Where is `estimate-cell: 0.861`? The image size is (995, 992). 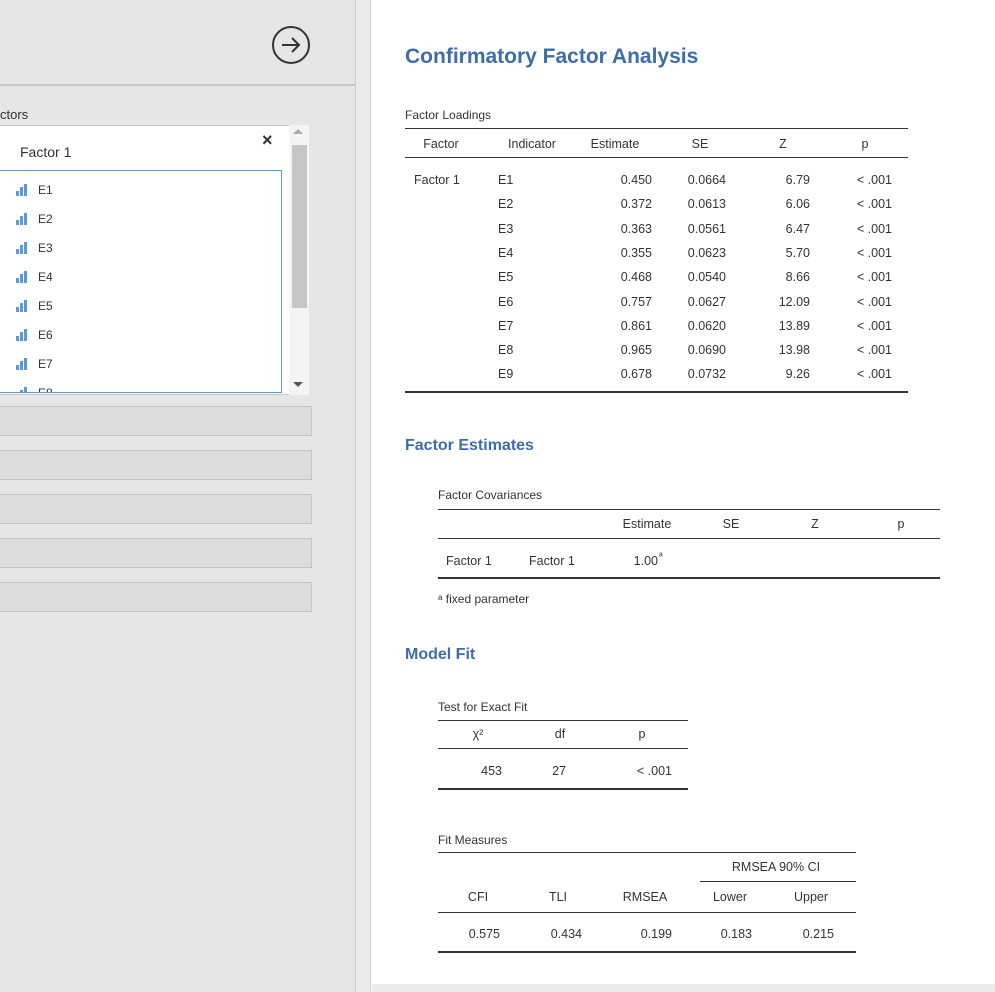 estimate-cell: 0.861 is located at coordinates (636, 325).